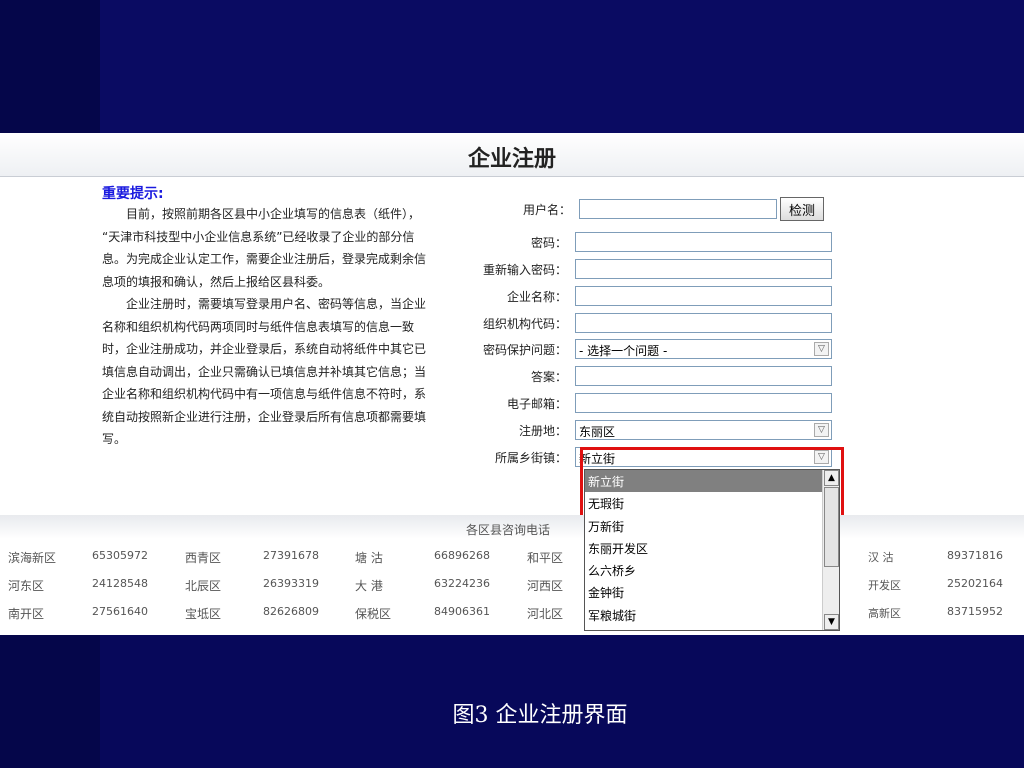 The width and height of the screenshot is (1024, 768). I want to click on district-name: 南开区, so click(26, 614).